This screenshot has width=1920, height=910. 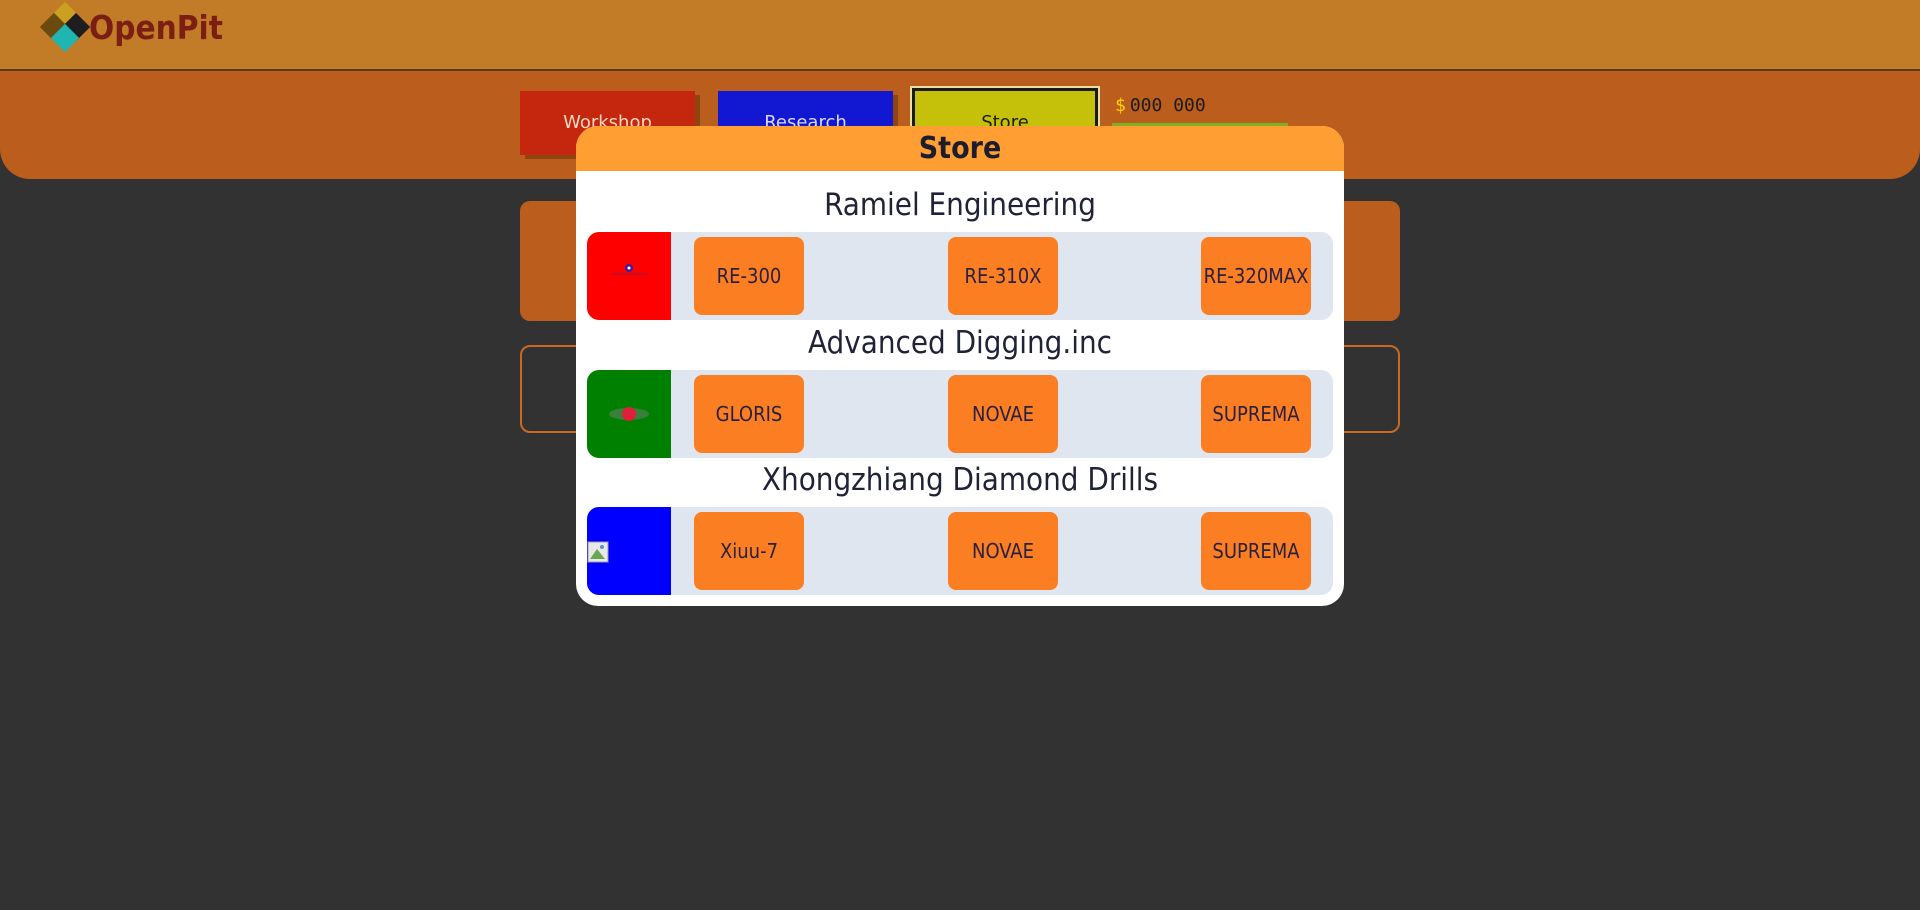 What do you see at coordinates (156, 27) in the screenshot?
I see `app-name: OpenPit` at bounding box center [156, 27].